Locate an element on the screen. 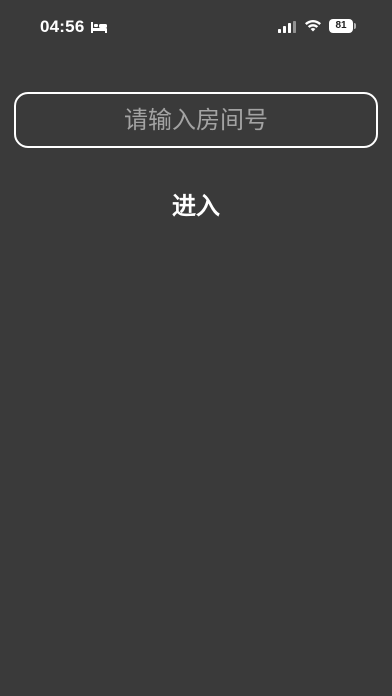 This screenshot has height=696, width=392. wifi-icon is located at coordinates (313, 26).